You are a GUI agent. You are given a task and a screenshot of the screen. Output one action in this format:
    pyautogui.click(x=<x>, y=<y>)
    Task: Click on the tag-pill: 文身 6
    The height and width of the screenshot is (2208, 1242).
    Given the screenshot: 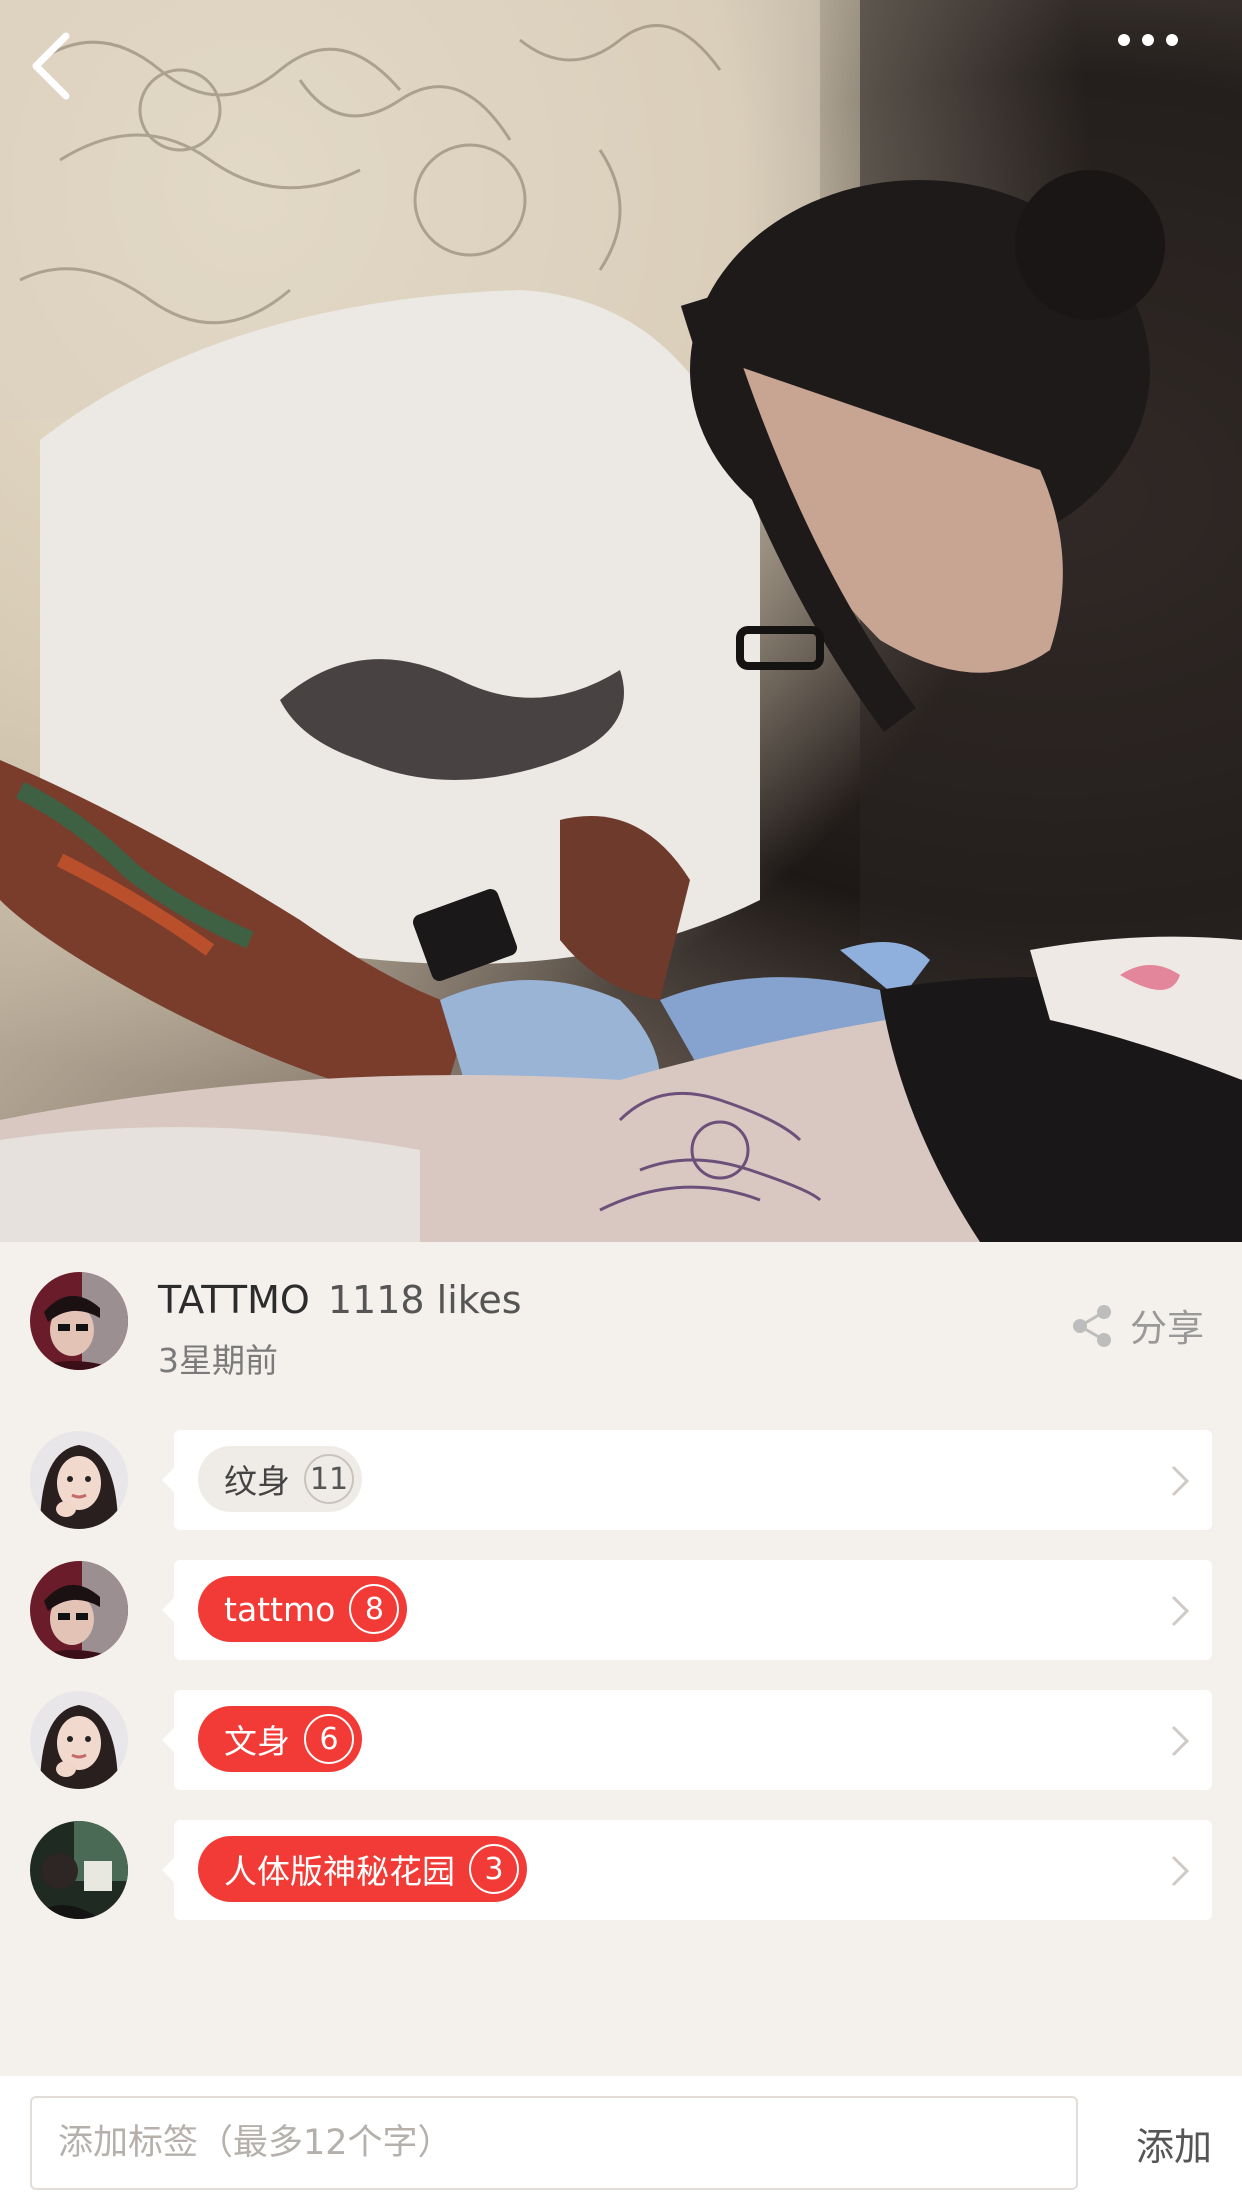 What is the action you would take?
    pyautogui.click(x=280, y=1739)
    